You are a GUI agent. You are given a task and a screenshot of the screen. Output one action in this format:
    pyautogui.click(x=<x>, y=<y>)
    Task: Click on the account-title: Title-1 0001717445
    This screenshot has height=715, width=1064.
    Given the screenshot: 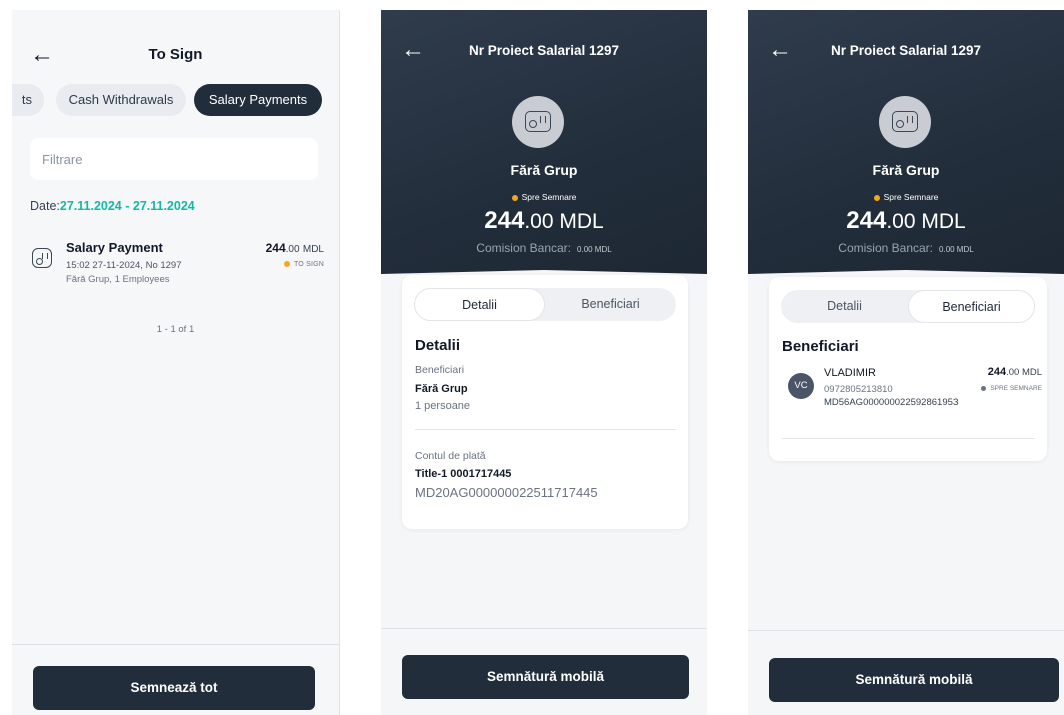 What is the action you would take?
    pyautogui.click(x=463, y=474)
    